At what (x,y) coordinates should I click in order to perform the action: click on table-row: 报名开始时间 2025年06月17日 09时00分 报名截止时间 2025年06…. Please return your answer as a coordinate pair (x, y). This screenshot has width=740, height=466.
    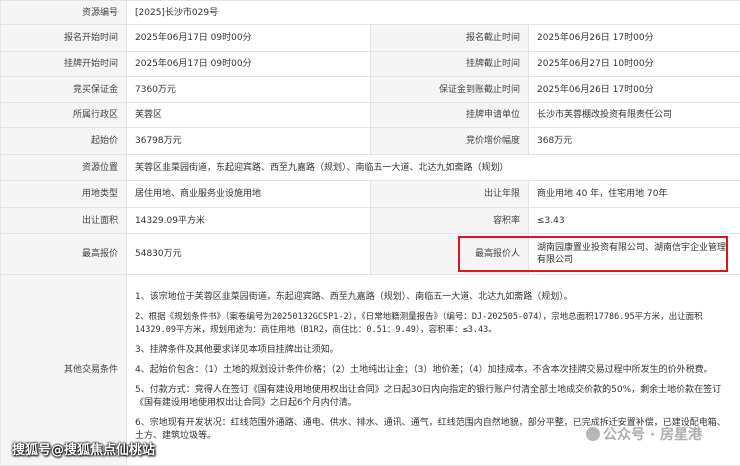
    Looking at the image, I should click on (370, 38).